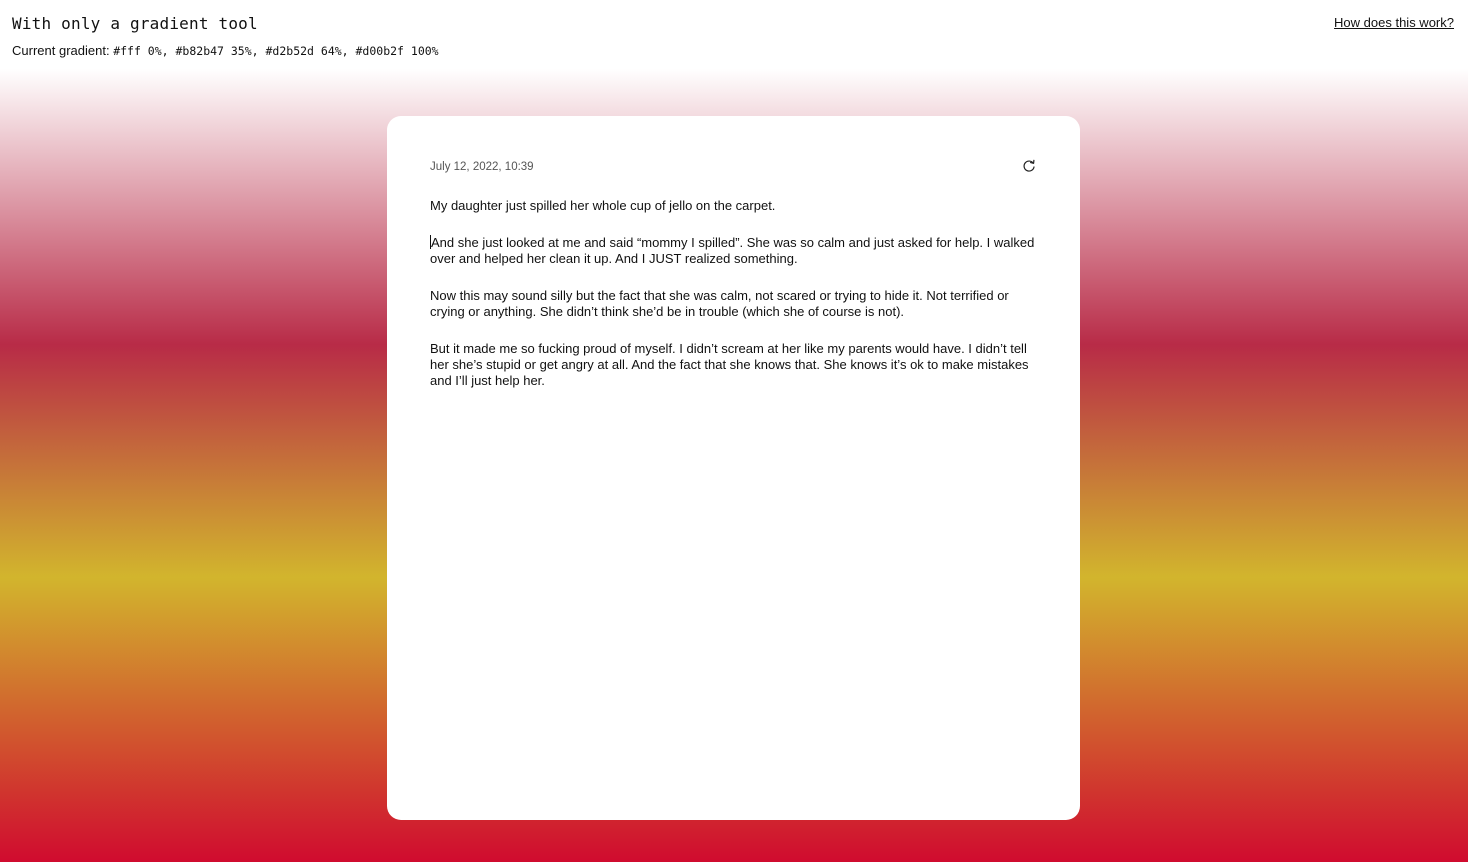 The image size is (1468, 862). What do you see at coordinates (1394, 22) in the screenshot?
I see `how-does-this-work-link: How does this work?` at bounding box center [1394, 22].